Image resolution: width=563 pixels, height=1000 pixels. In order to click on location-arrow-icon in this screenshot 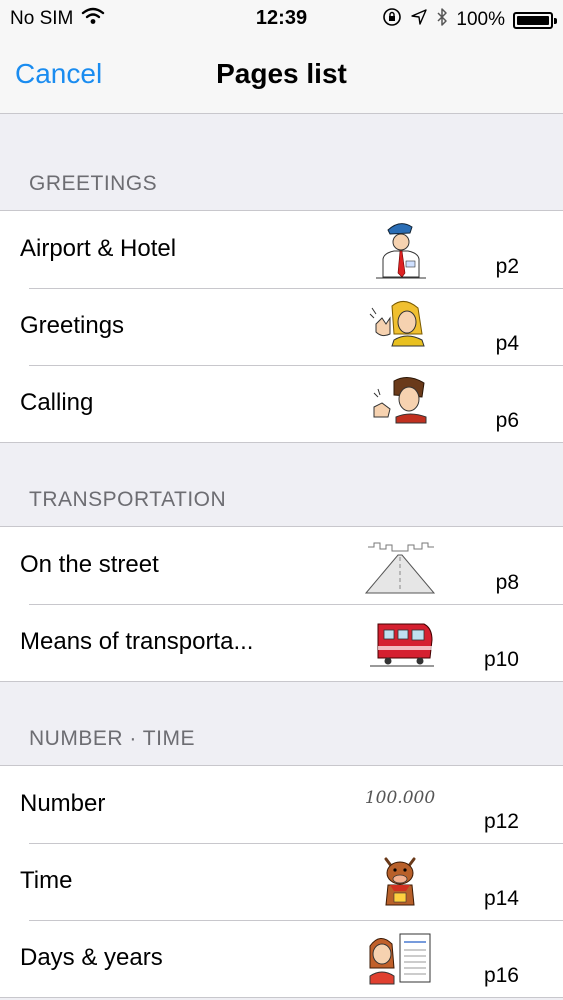, I will do `click(419, 20)`.